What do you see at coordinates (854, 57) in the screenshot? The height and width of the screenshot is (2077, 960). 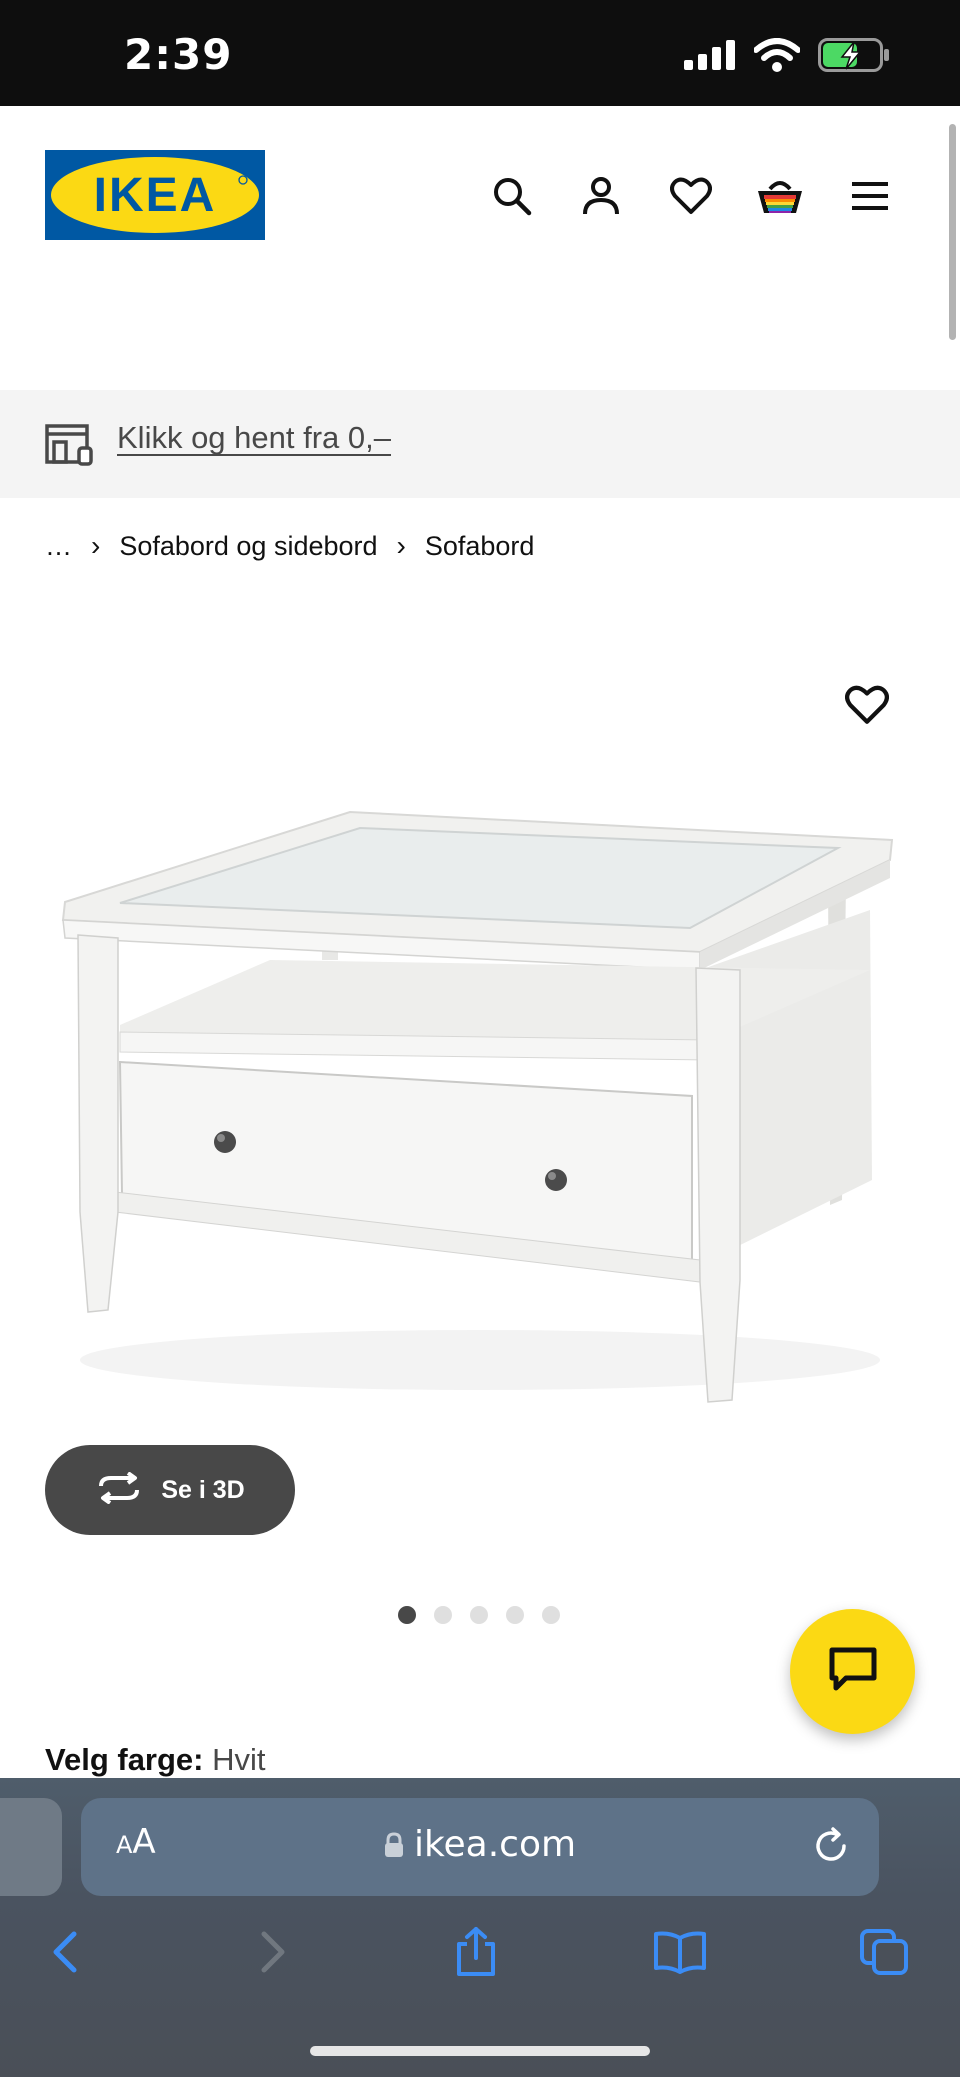 I see `battery-charging-icon` at bounding box center [854, 57].